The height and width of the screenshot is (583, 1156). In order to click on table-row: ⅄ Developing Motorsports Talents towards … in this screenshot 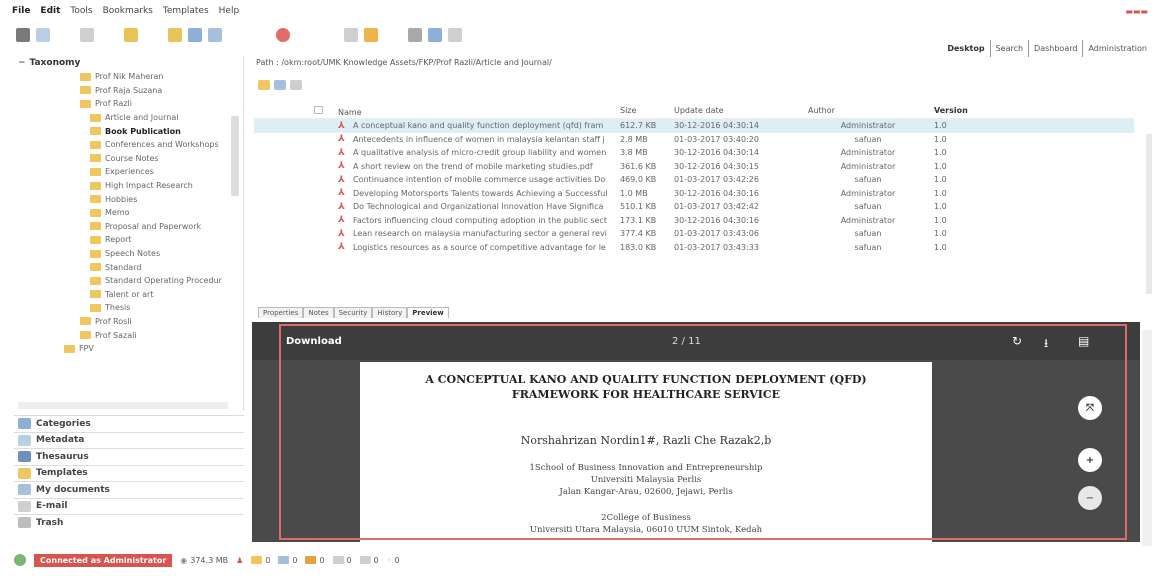, I will do `click(694, 194)`.